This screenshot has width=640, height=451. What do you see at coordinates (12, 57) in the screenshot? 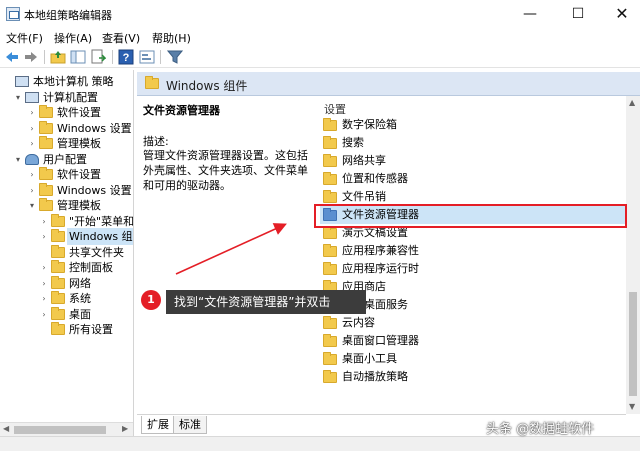
I see `back-arrow-icon` at bounding box center [12, 57].